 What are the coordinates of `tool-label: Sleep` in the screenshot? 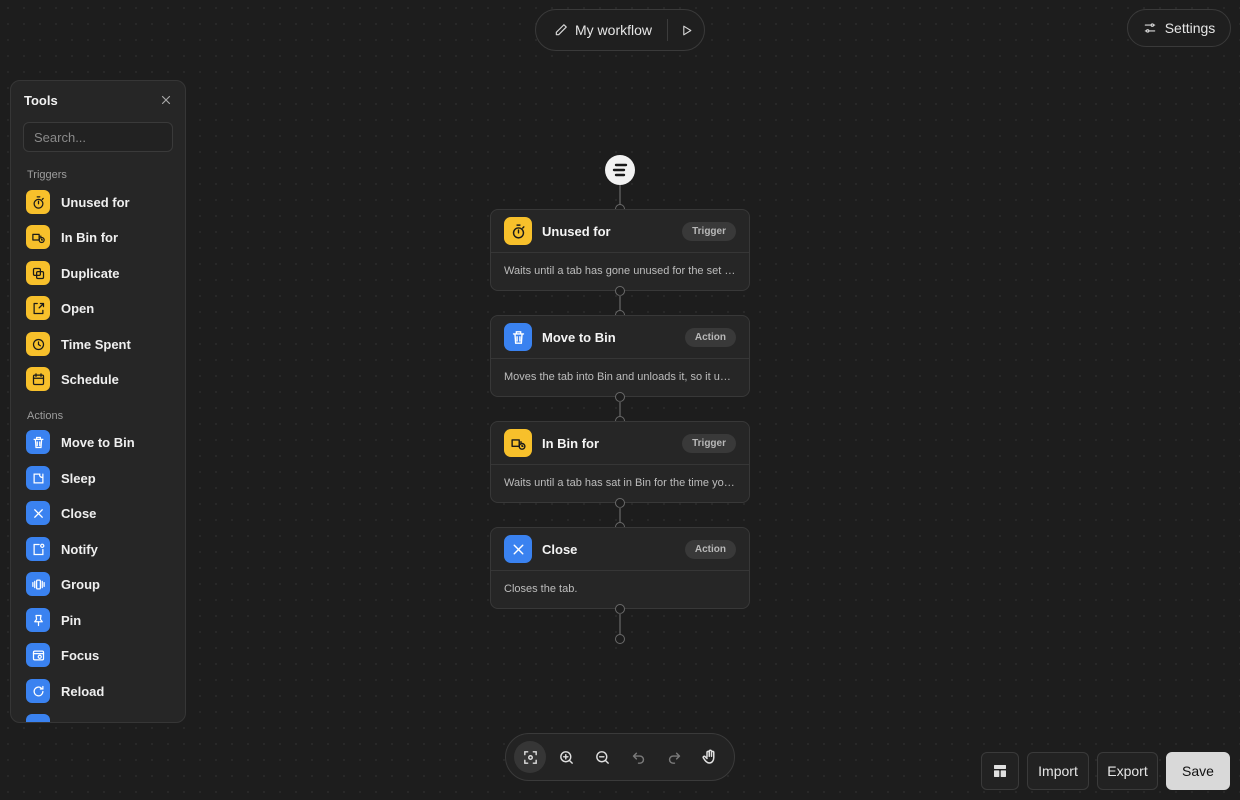 It's located at (78, 478).